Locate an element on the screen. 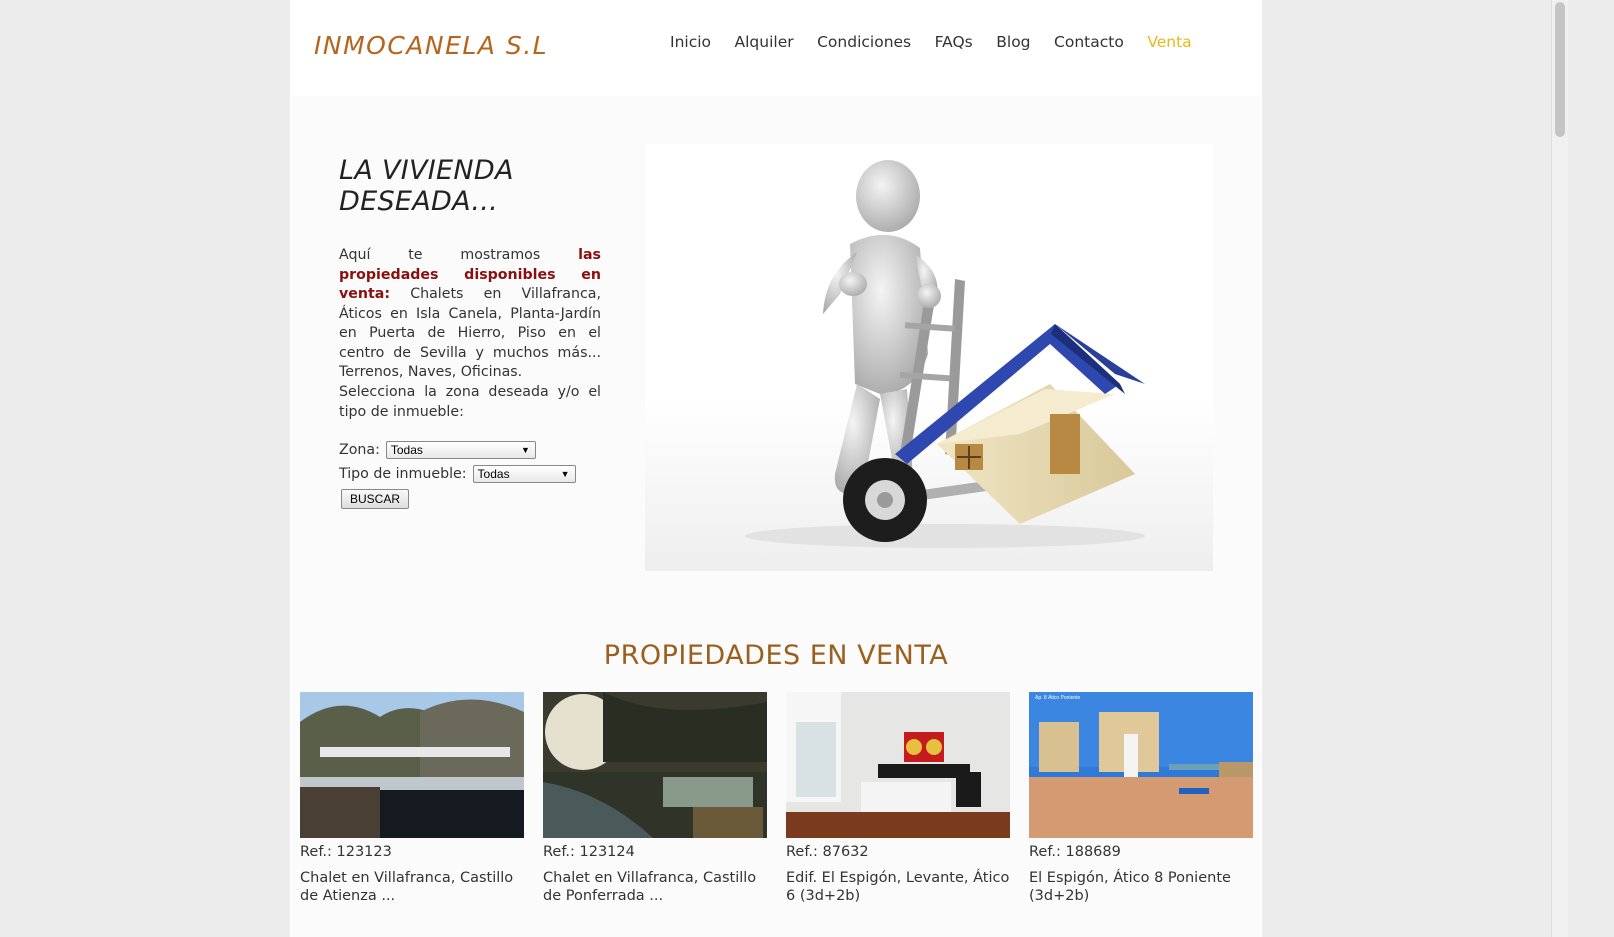 This screenshot has width=1614, height=937. intro-prefix: Aquí te mostramos is located at coordinates (459, 255).